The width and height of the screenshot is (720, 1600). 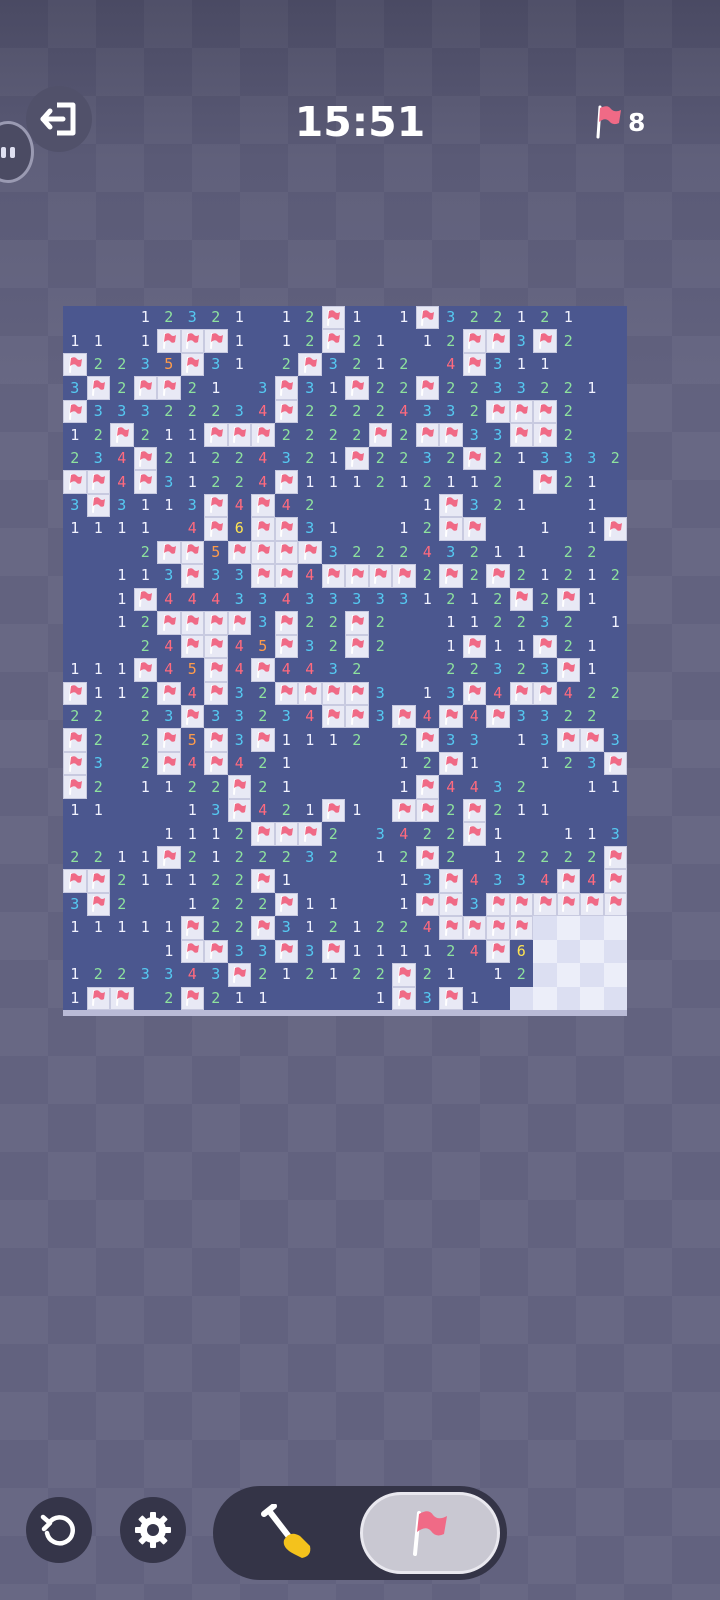 What do you see at coordinates (360, 1533) in the screenshot?
I see `mode-toggle` at bounding box center [360, 1533].